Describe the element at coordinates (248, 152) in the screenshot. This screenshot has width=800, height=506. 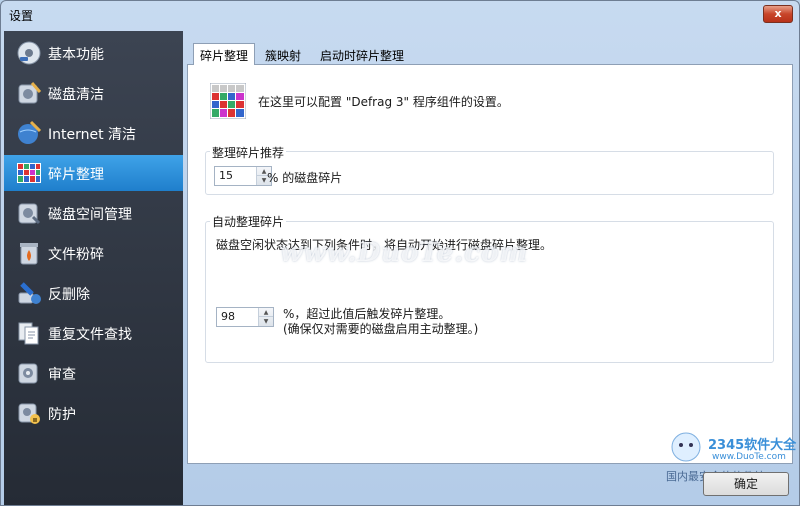
I see `group-title: 整理碎片推荐` at that location.